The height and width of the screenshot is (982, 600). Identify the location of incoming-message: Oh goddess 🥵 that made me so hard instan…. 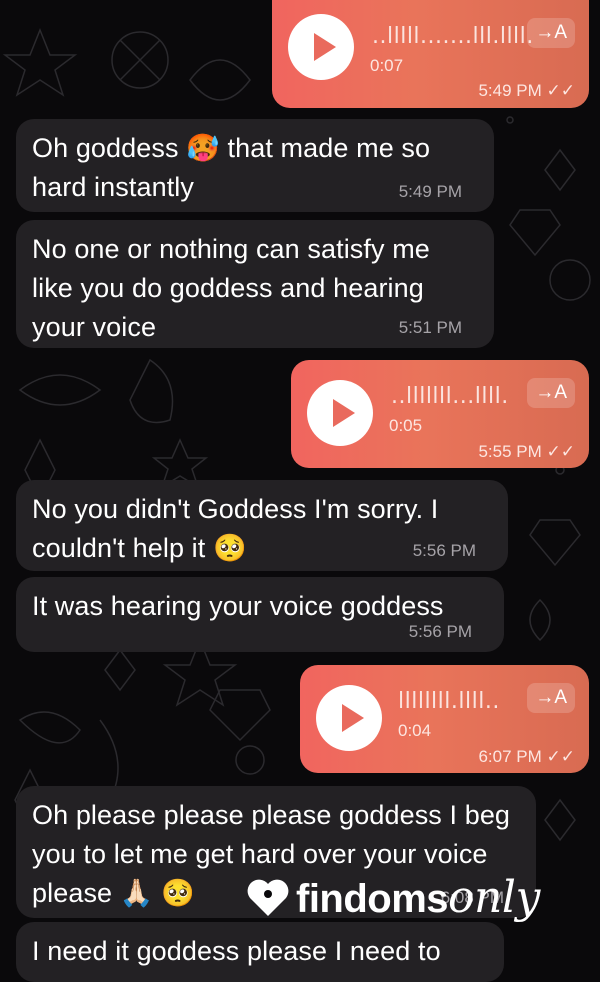
(255, 165).